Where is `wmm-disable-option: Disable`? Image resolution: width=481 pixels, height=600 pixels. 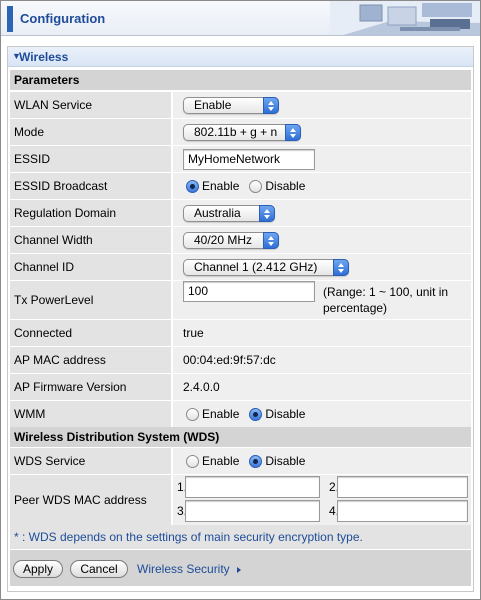 wmm-disable-option: Disable is located at coordinates (277, 414).